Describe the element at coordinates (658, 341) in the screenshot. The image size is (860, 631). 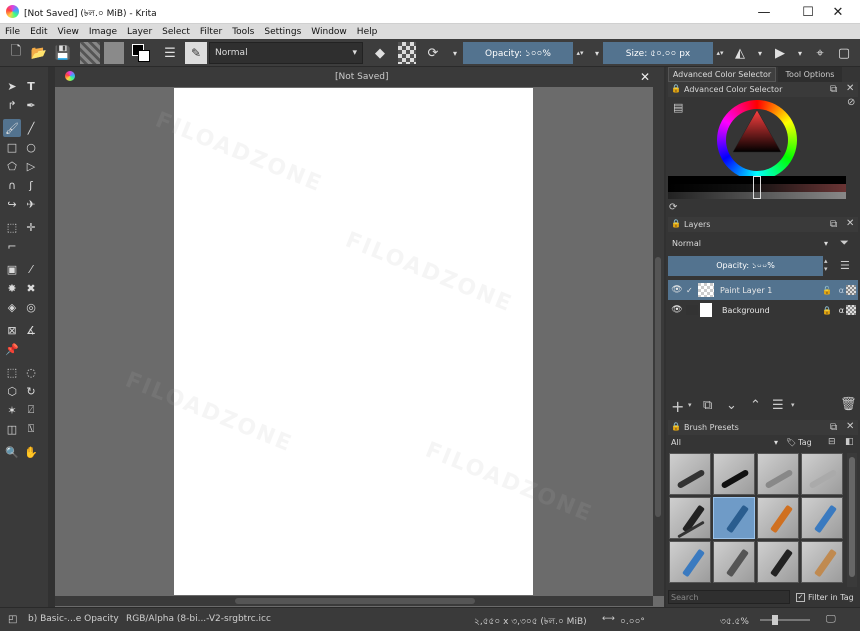
I see `vertical-scrollbar` at that location.